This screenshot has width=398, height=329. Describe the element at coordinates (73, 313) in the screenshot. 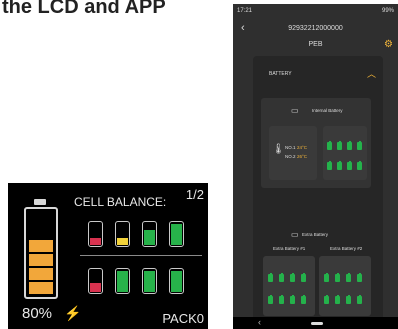

I see `lightning-bolt-icon: ⚡` at that location.